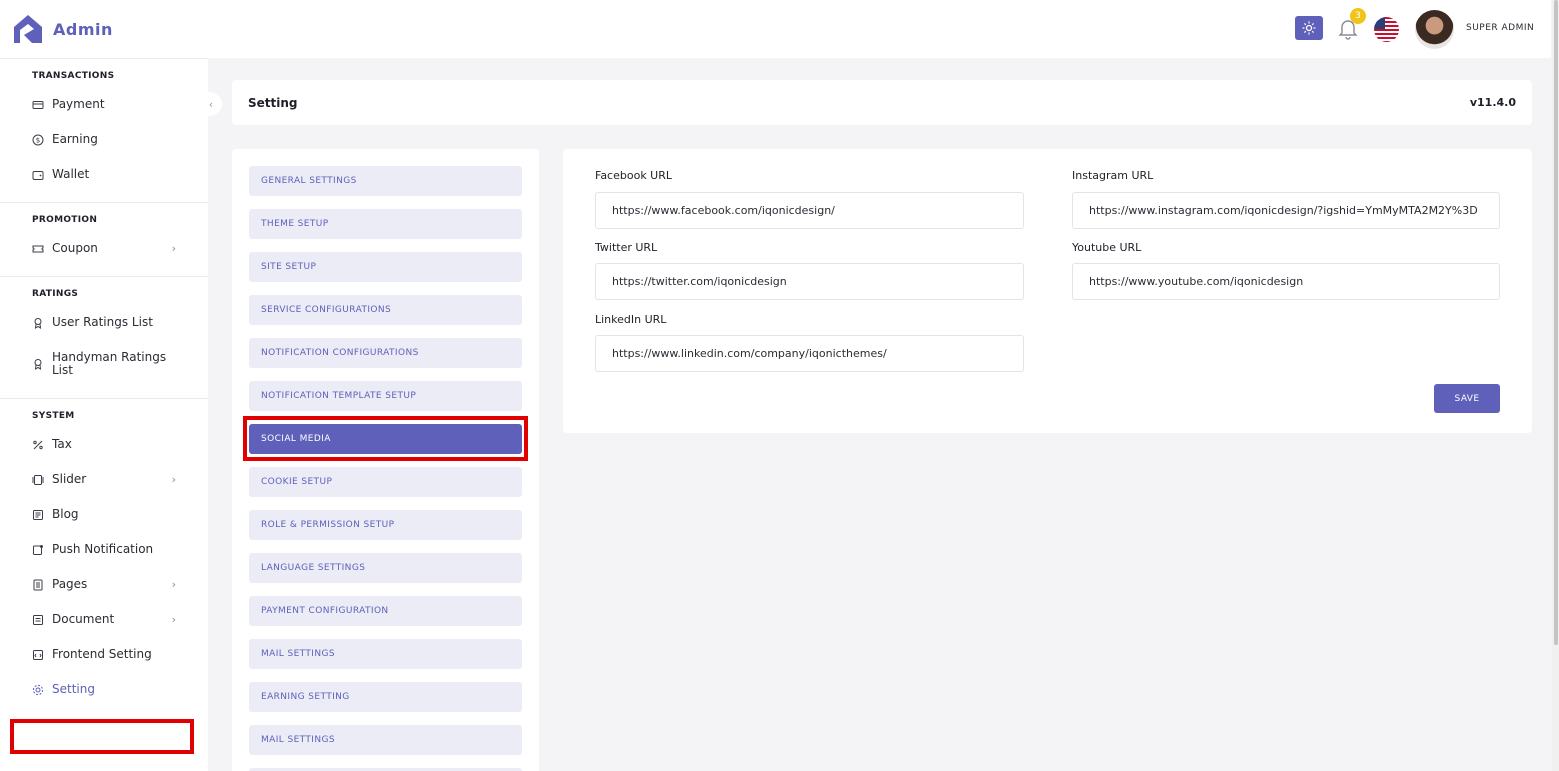  Describe the element at coordinates (38, 690) in the screenshot. I see `gear-icon` at that location.